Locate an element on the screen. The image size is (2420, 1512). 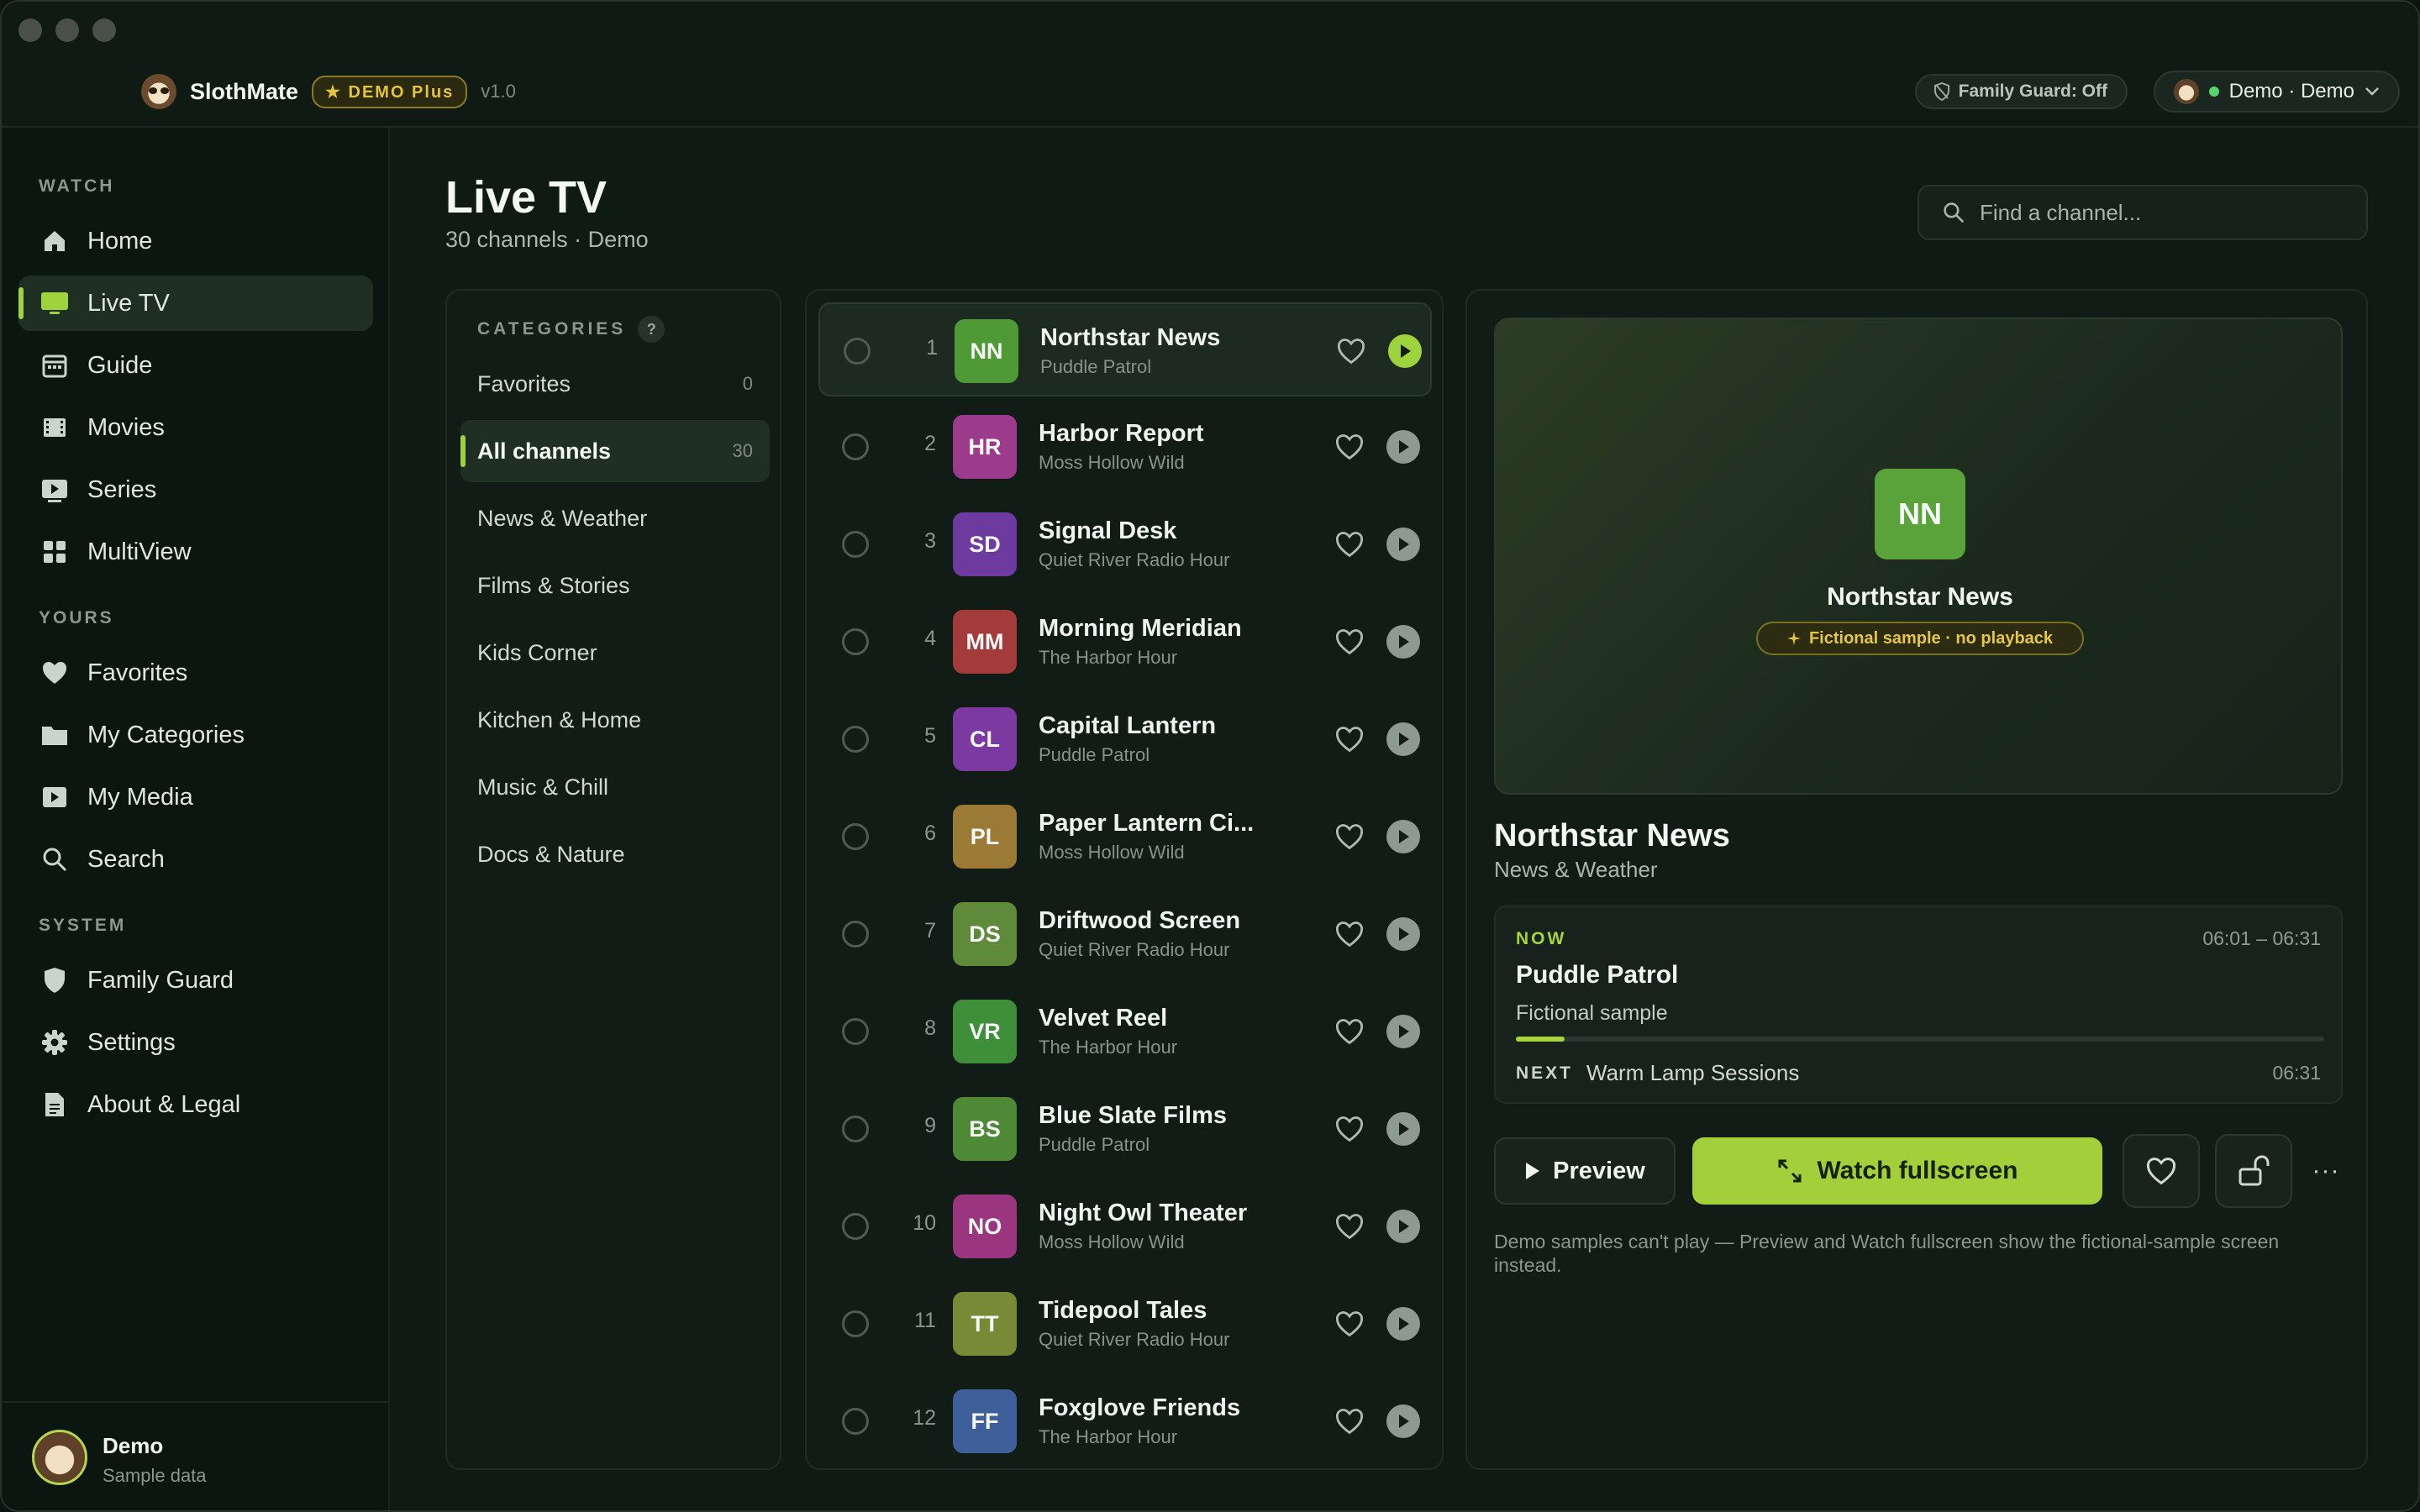
channel-row: 4 MM Morning Meridian The Harbor Hour is located at coordinates (1125, 642).